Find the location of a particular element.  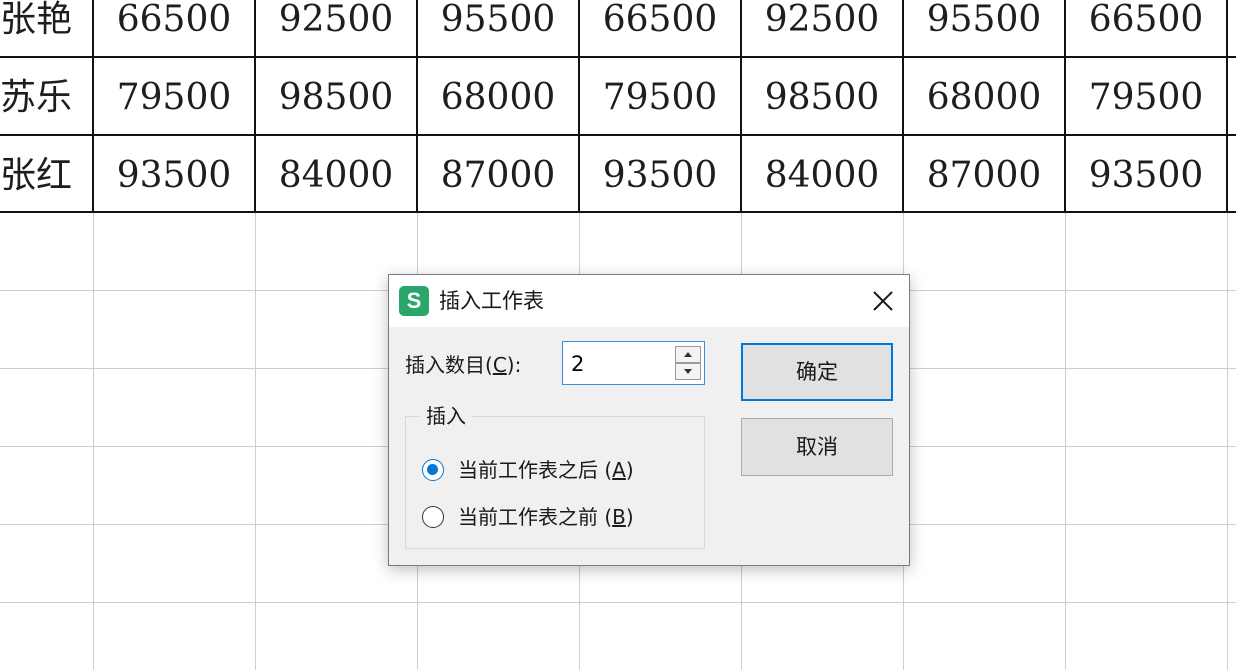

cancel-button: 取消 is located at coordinates (817, 447).